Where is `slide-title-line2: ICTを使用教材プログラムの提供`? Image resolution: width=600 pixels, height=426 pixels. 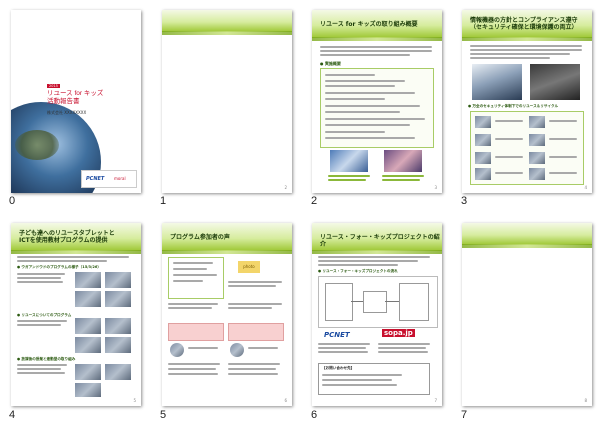
slide-title-line2: ICTを使用教材プログラムの提供 is located at coordinates (63, 240).